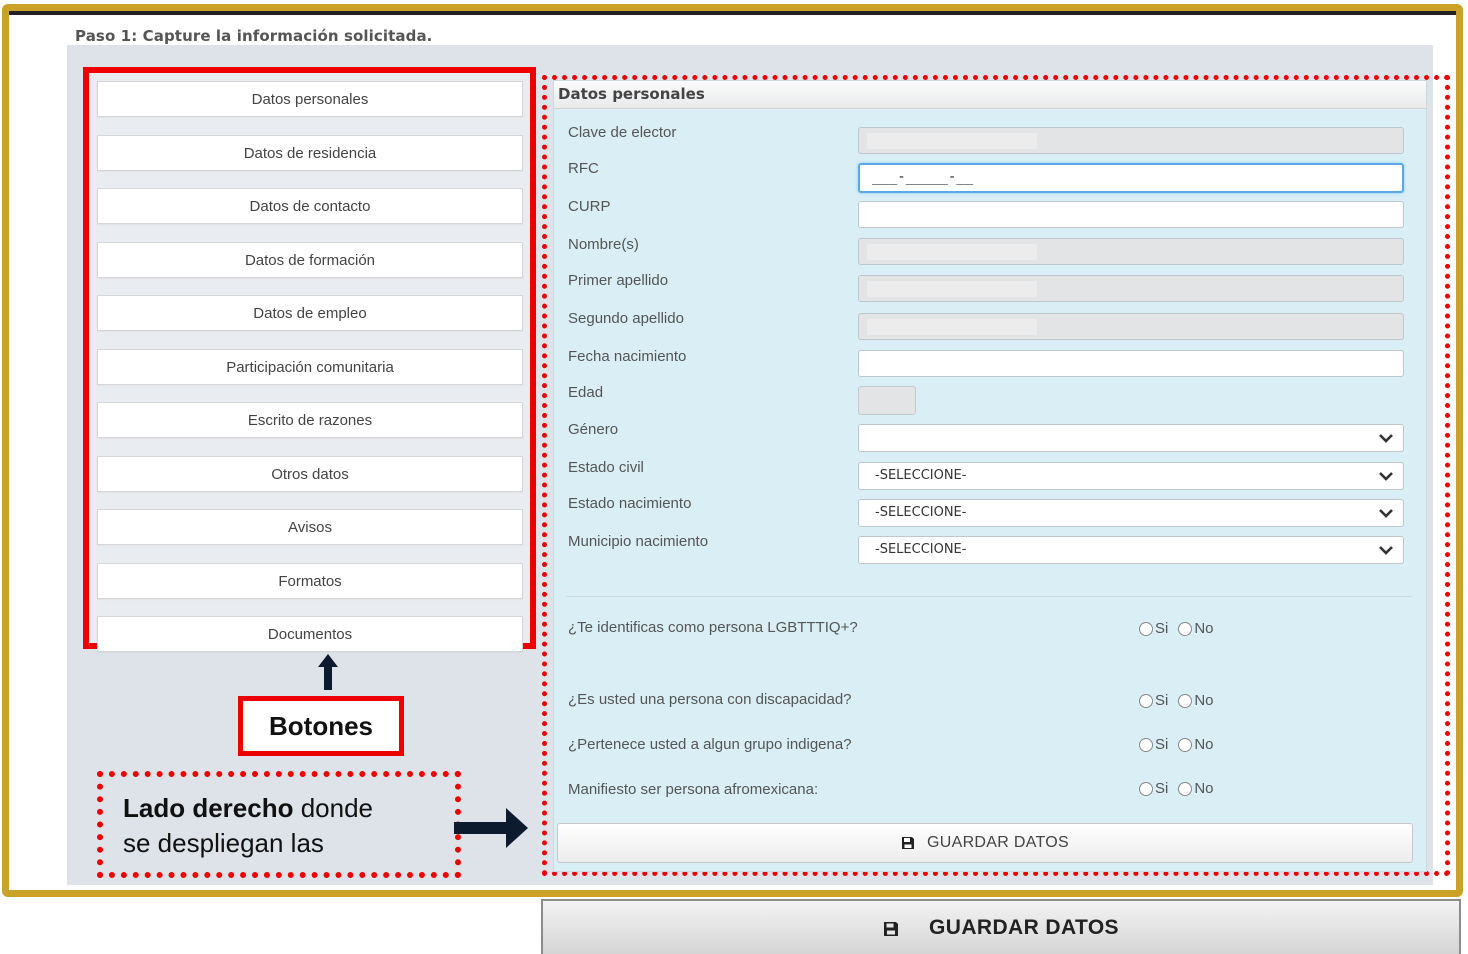 This screenshot has height=954, width=1468. Describe the element at coordinates (1185, 700) in the screenshot. I see `discapacidad-no-radio` at that location.